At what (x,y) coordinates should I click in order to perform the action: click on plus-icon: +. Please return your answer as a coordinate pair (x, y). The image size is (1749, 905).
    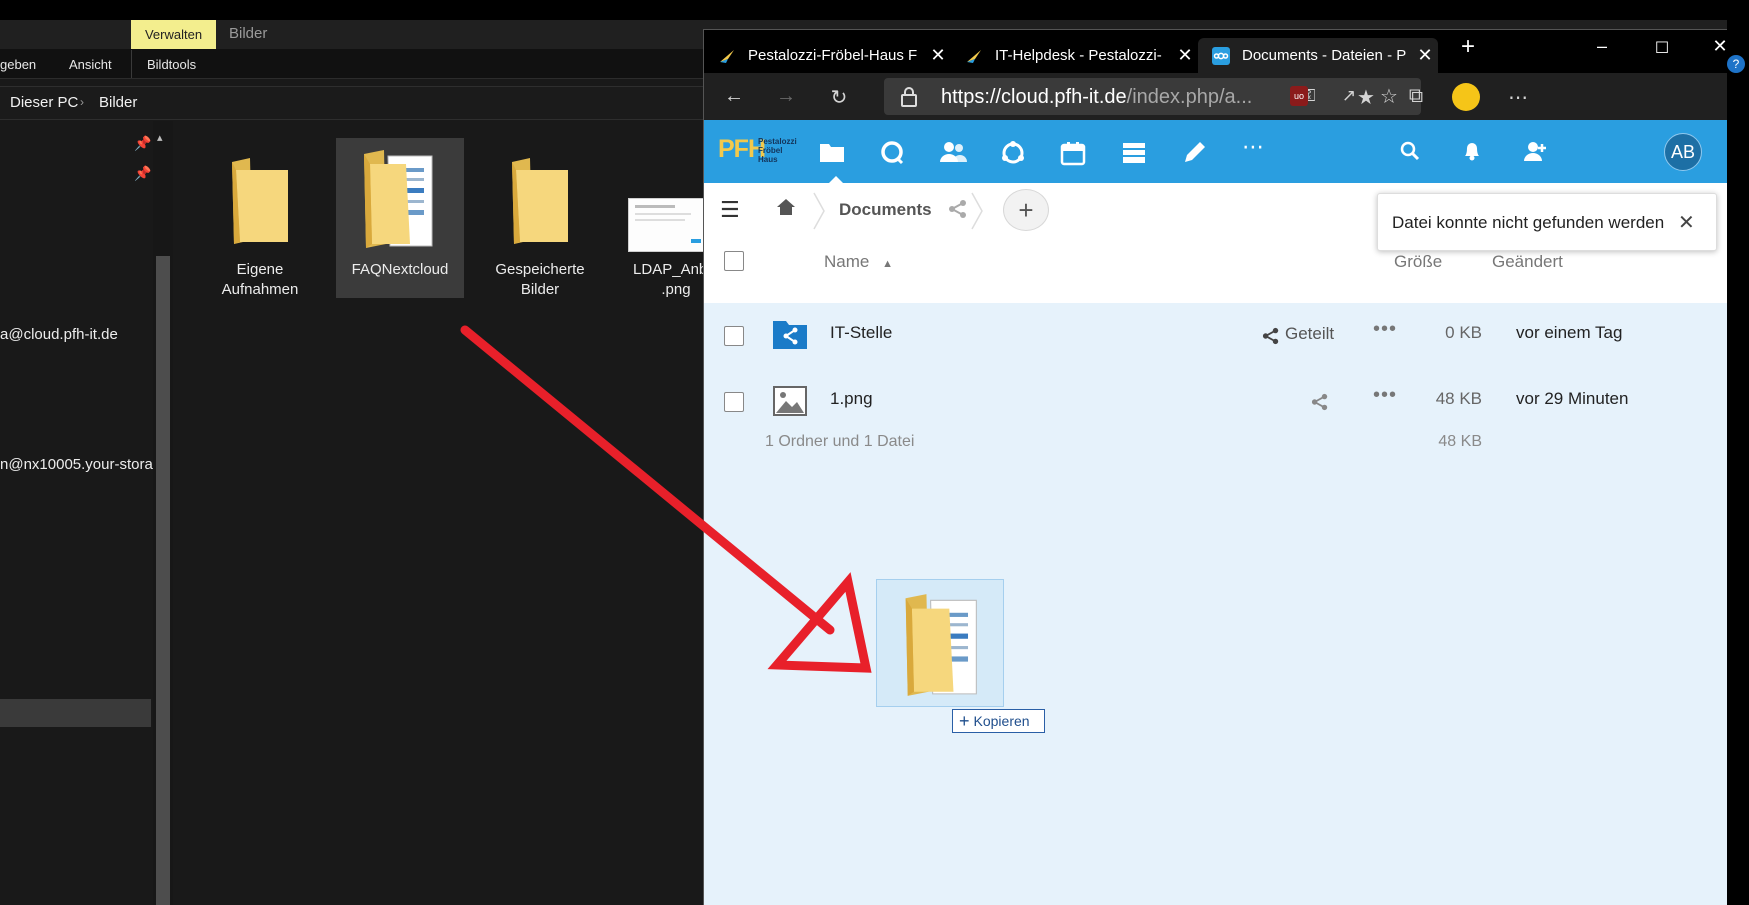
    Looking at the image, I should click on (964, 721).